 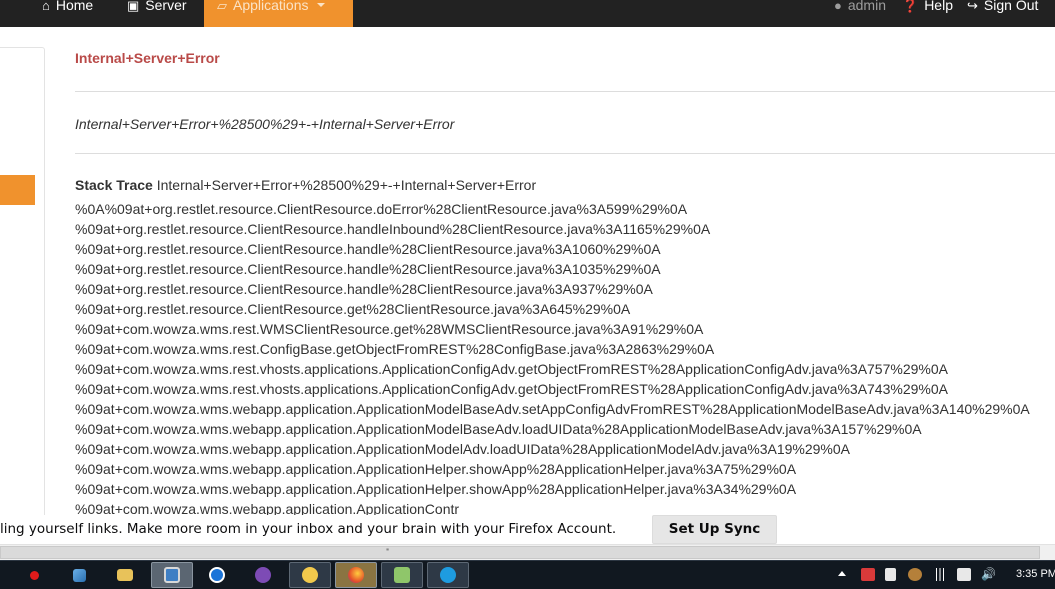 I want to click on app-tray-icon, so click(x=915, y=574).